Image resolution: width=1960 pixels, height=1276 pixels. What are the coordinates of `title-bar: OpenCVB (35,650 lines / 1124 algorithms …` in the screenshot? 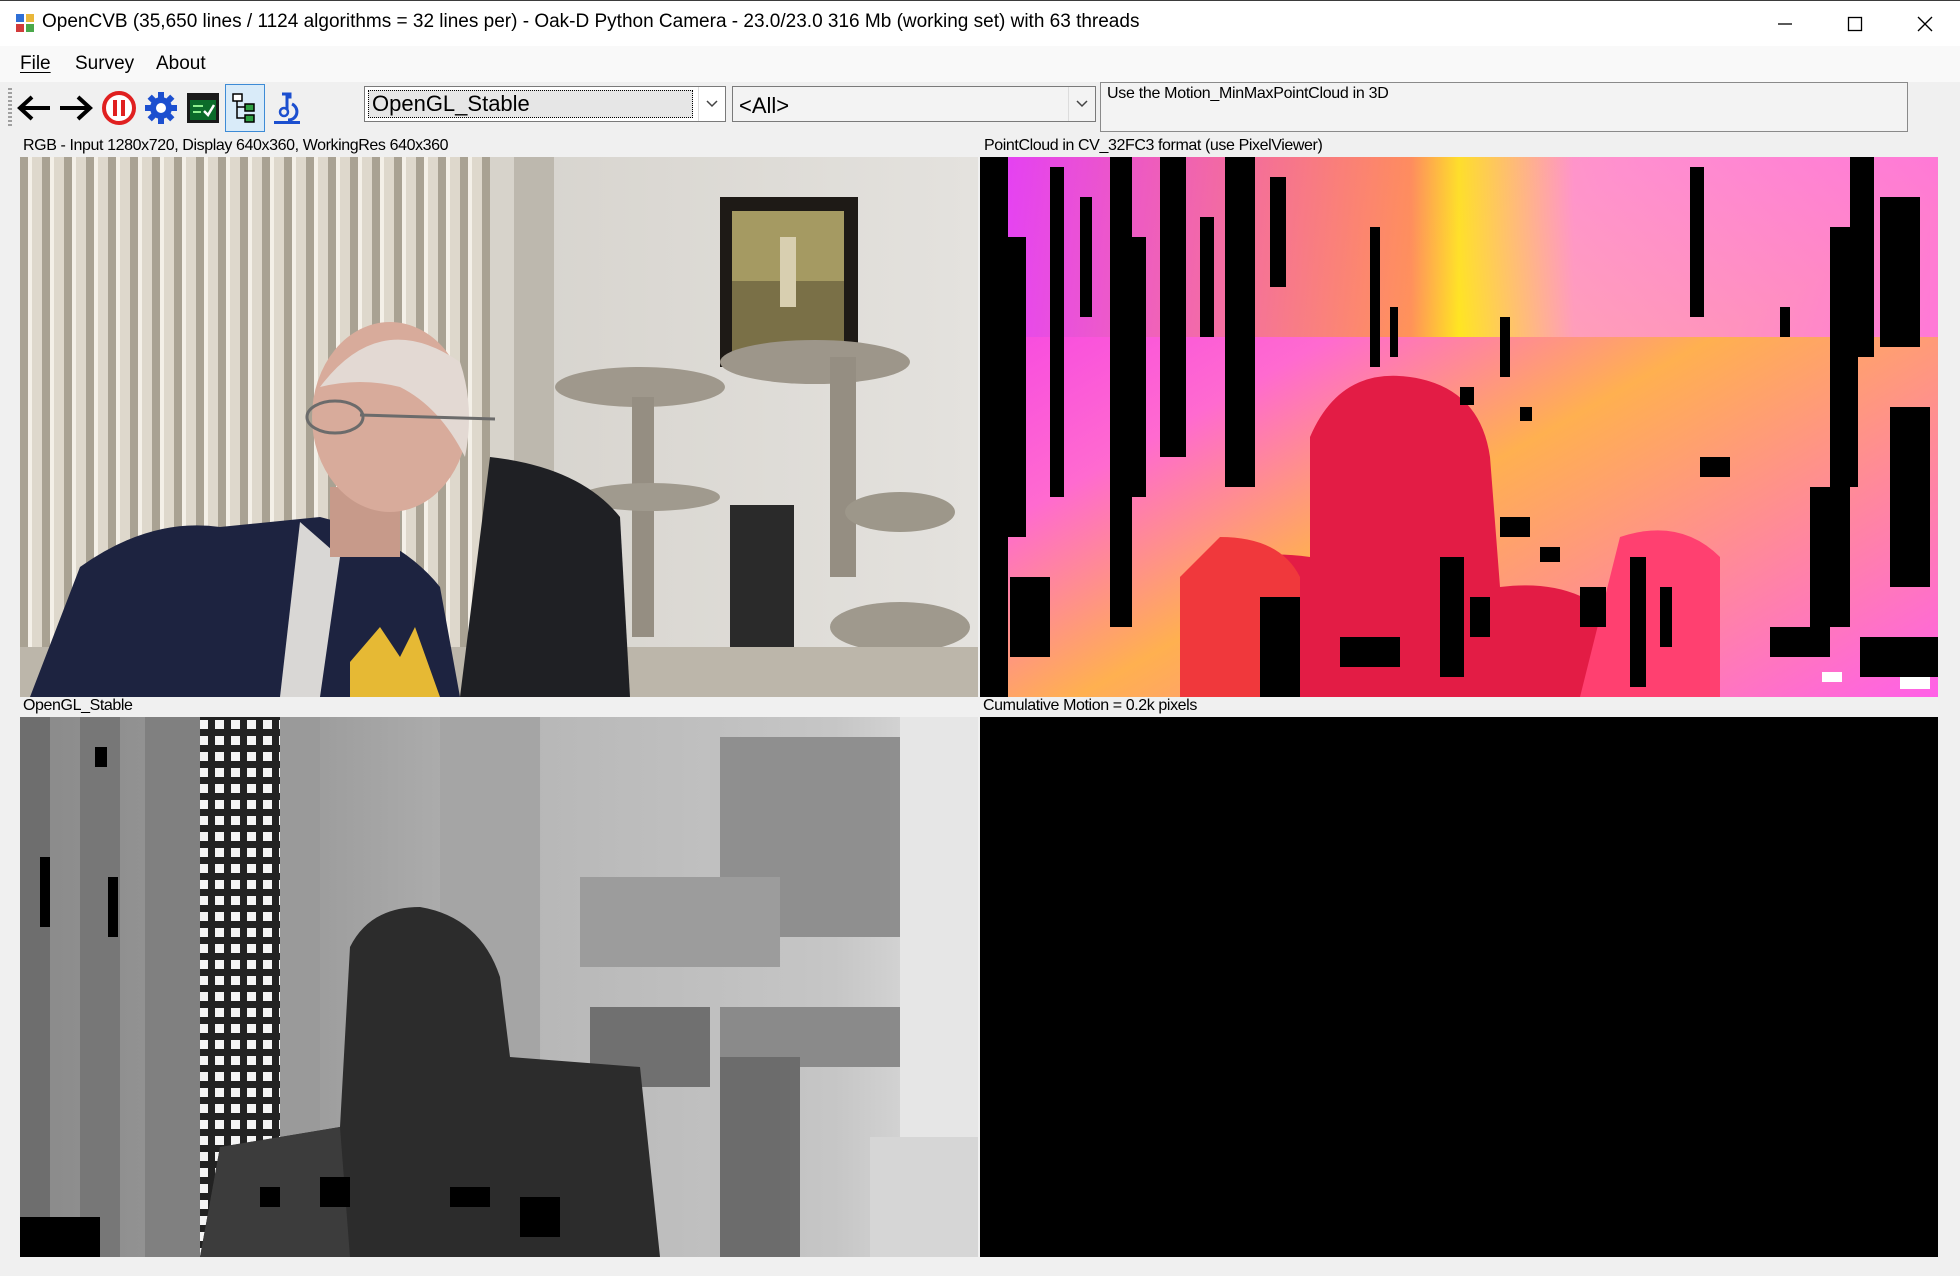 It's located at (980, 23).